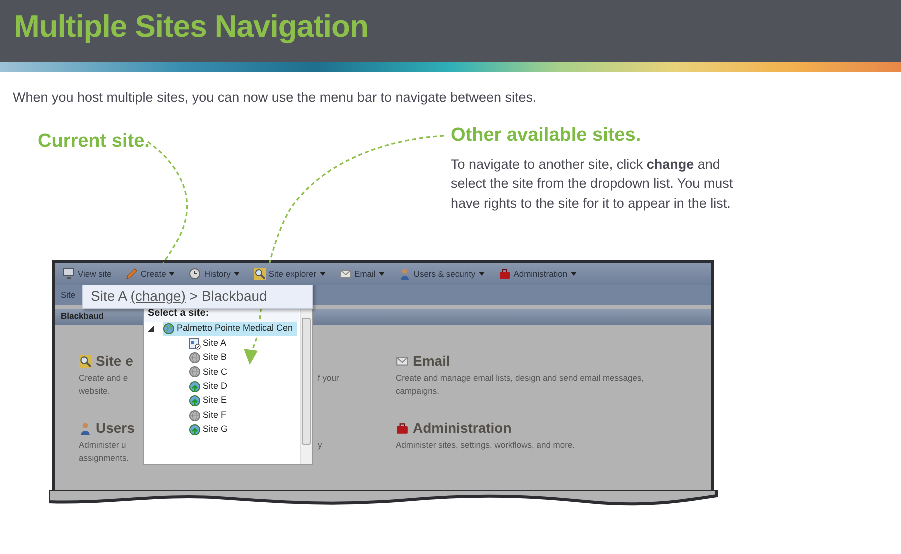 The height and width of the screenshot is (554, 901). Describe the element at coordinates (537, 274) in the screenshot. I see `menu-item: Administration` at that location.